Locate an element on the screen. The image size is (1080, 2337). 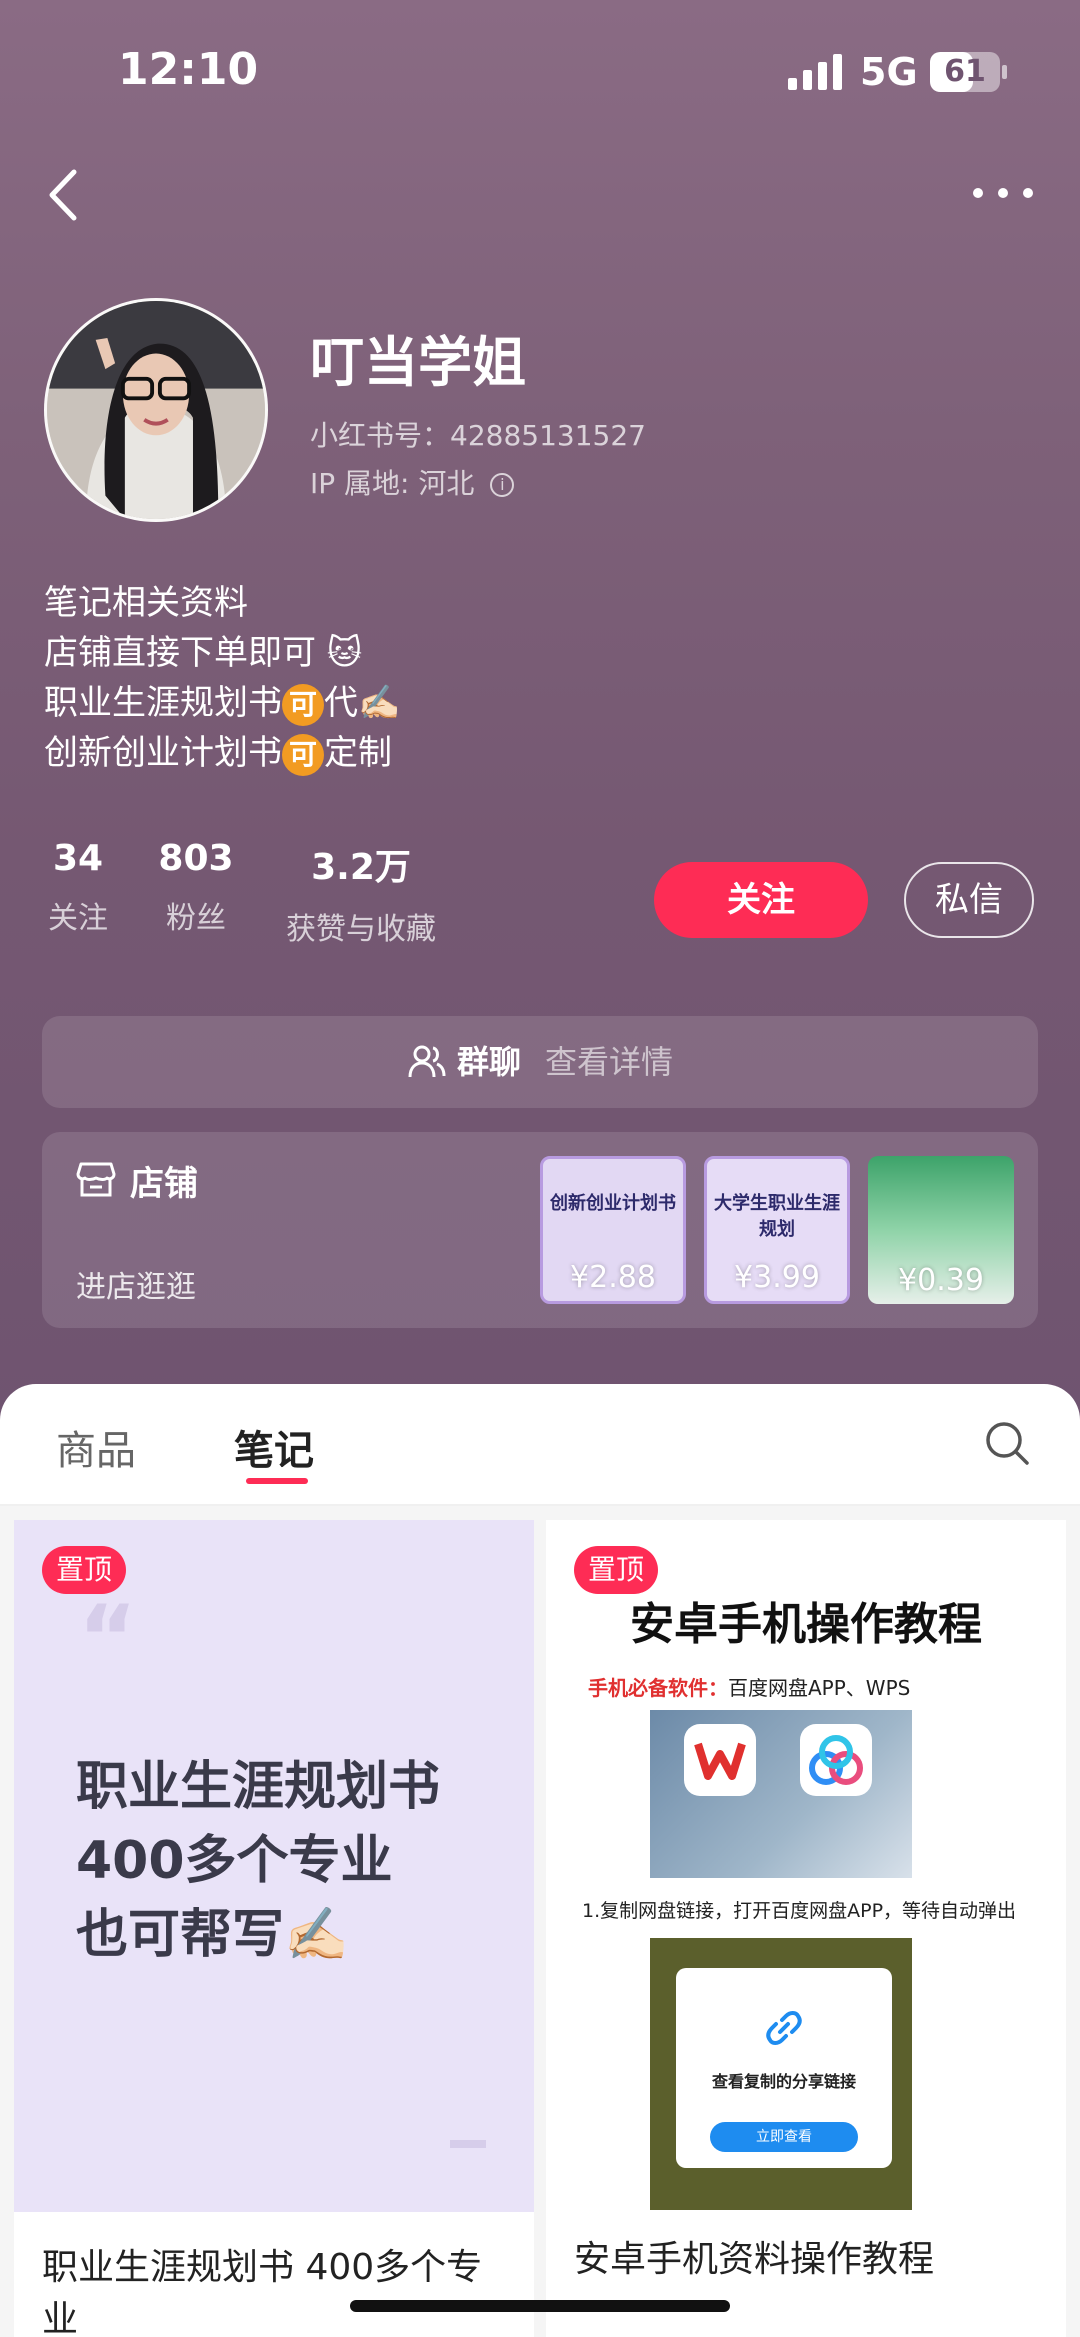
product-title: 创新创业计划书 is located at coordinates (613, 1203).